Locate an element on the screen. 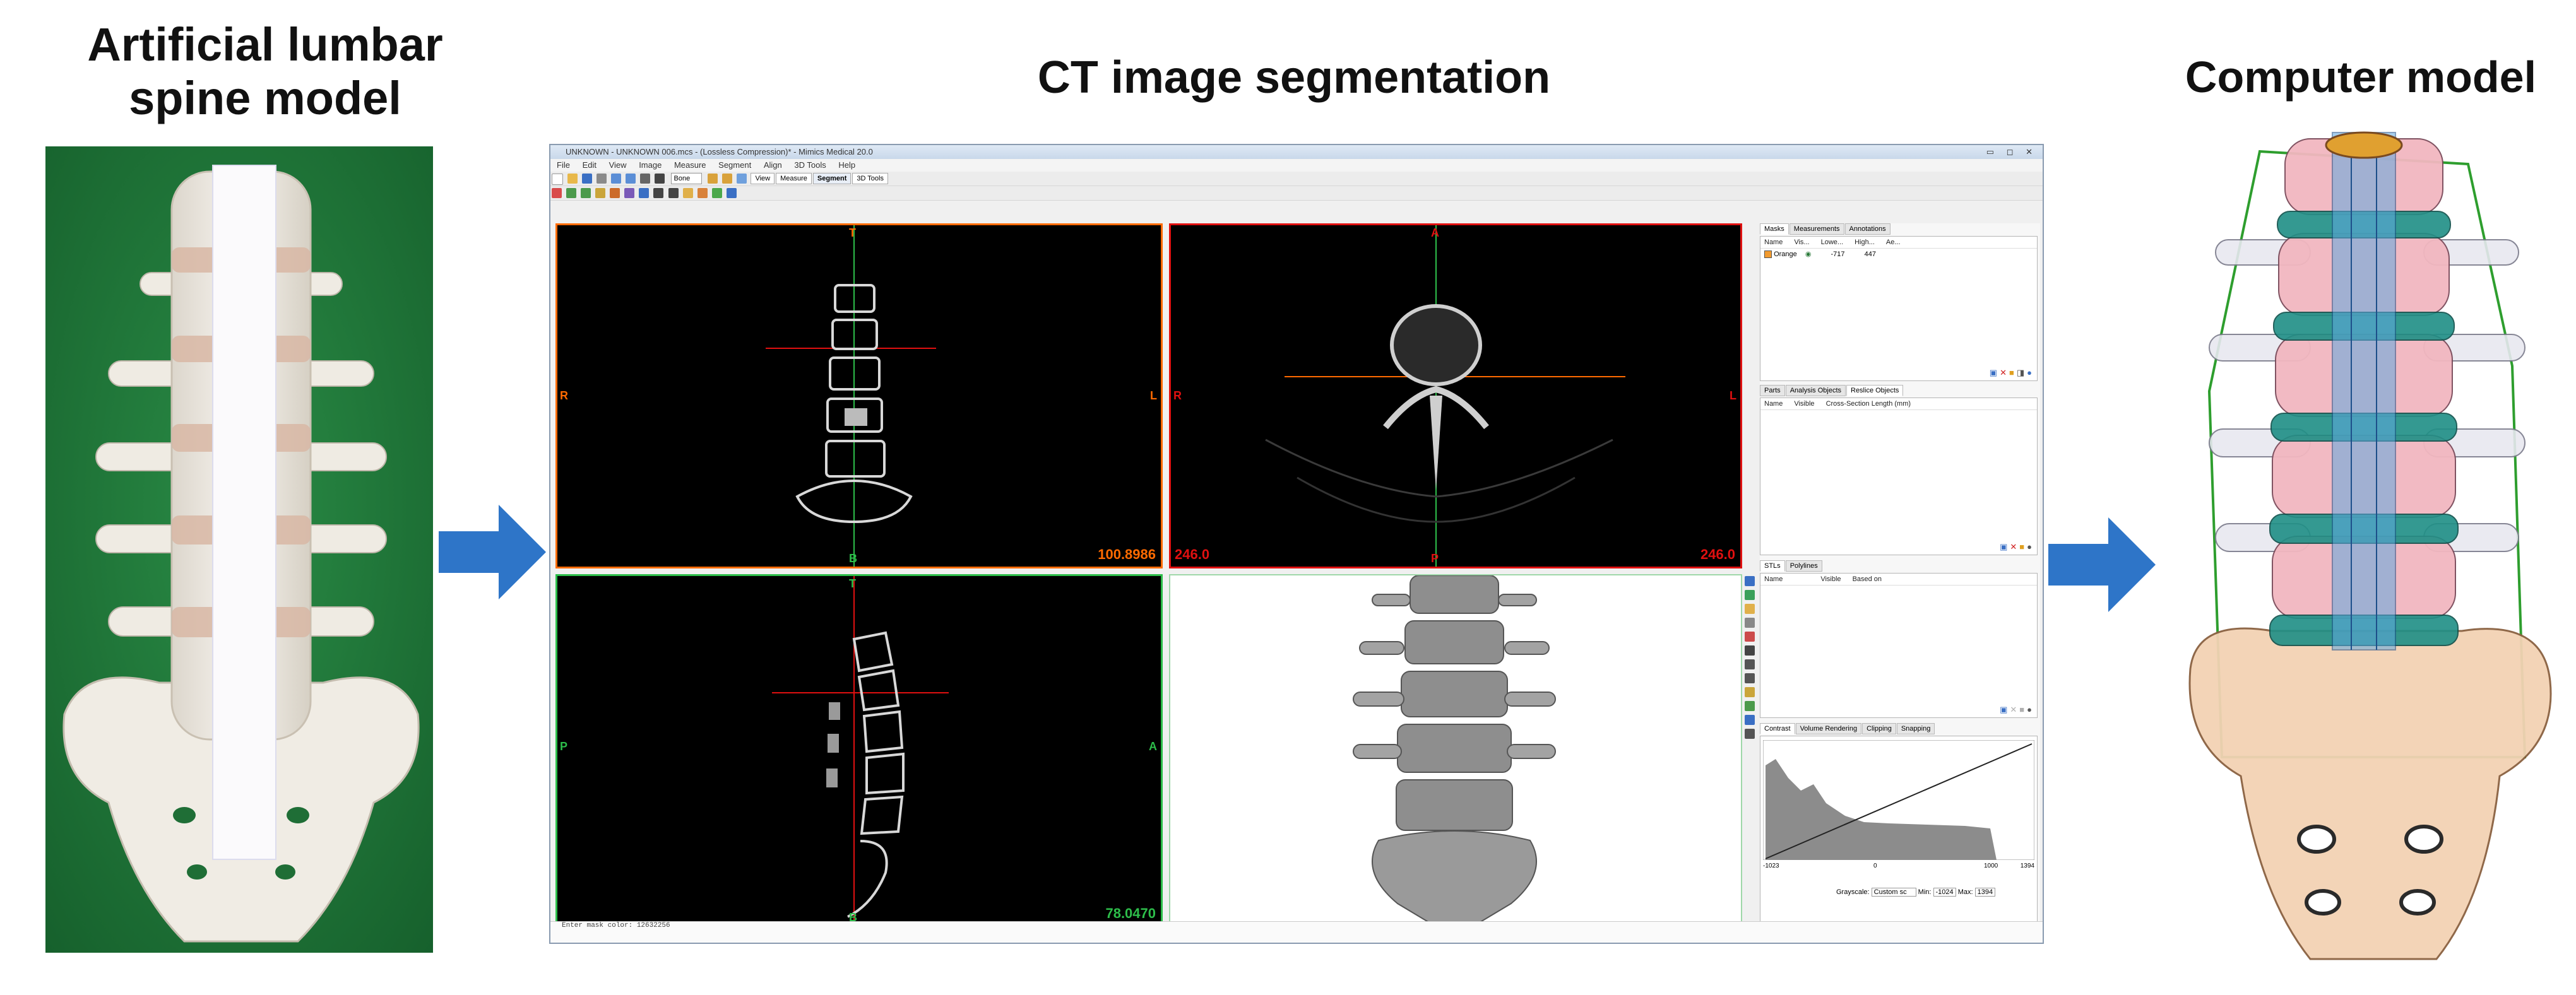 This screenshot has height=995, width=2576. measure-icon is located at coordinates (1750, 706).